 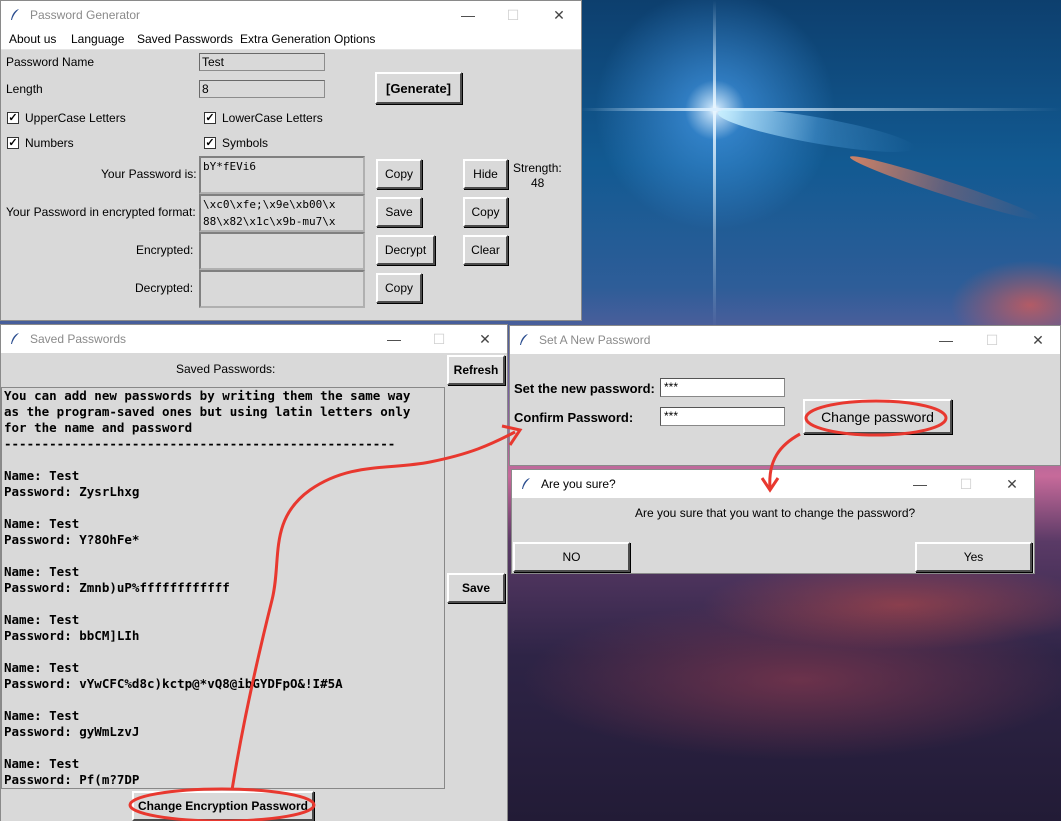 What do you see at coordinates (405, 250) in the screenshot?
I see `decrypt-button: Decrypt` at bounding box center [405, 250].